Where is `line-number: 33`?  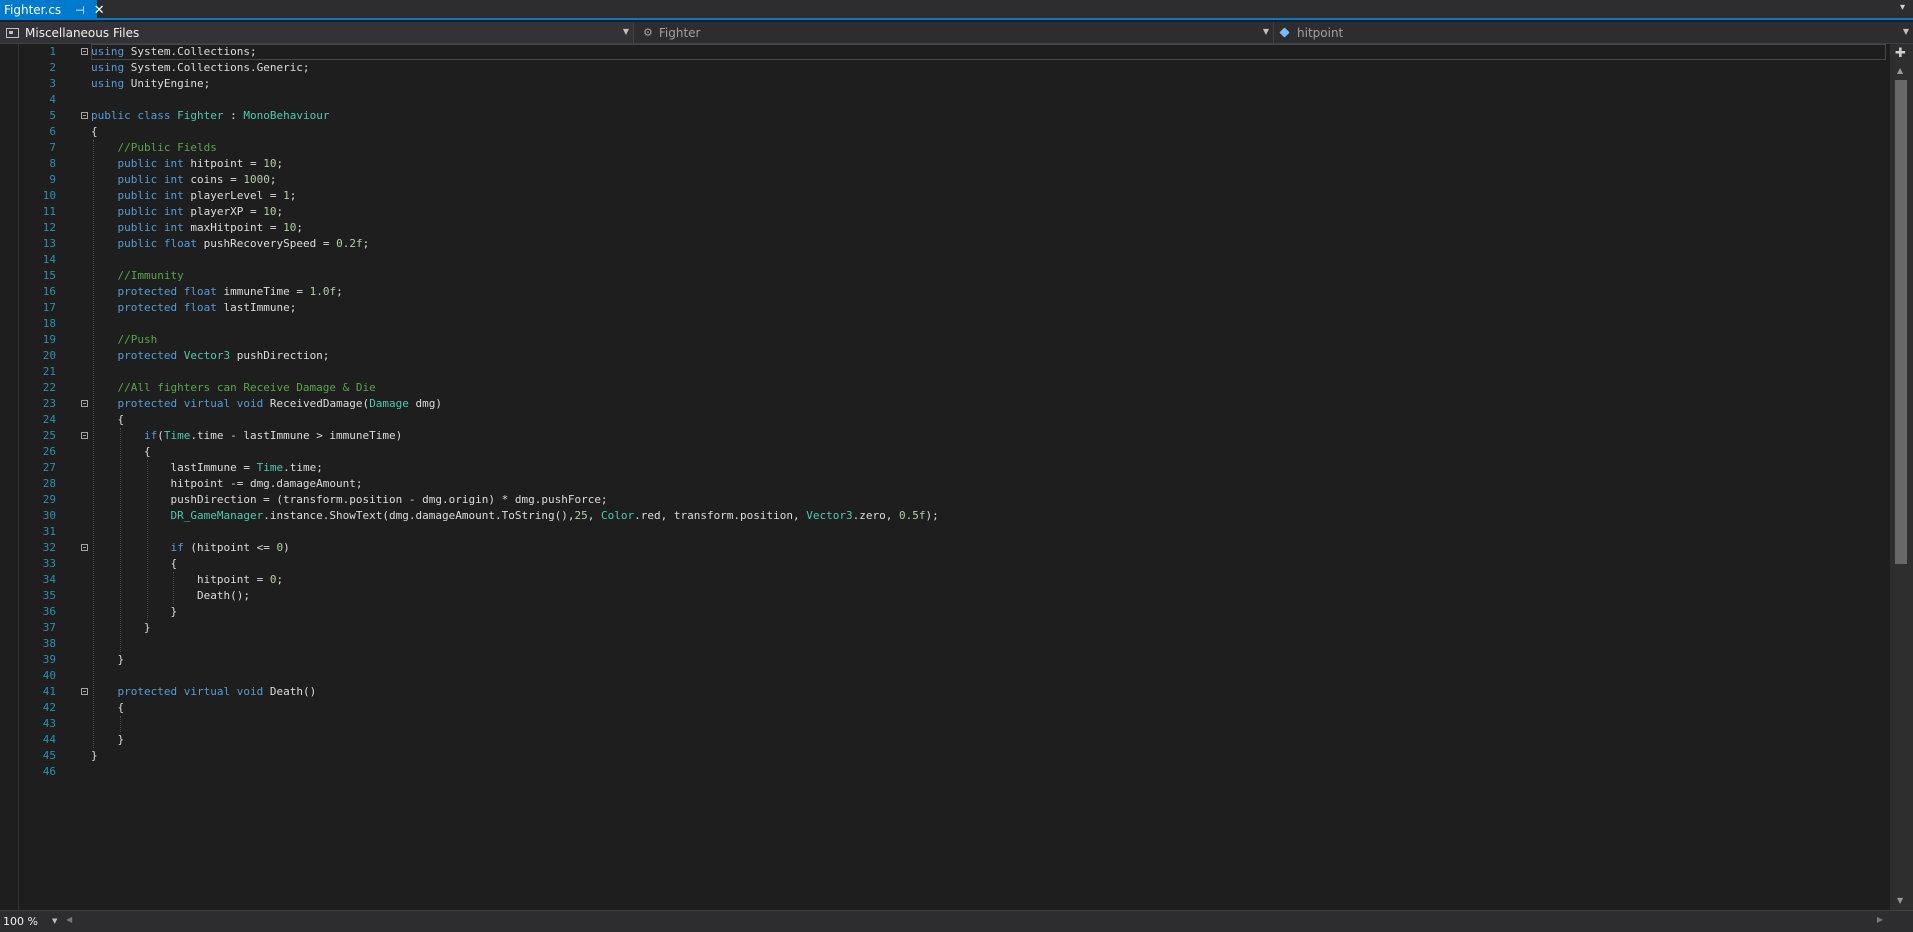
line-number: 33 is located at coordinates (49, 563).